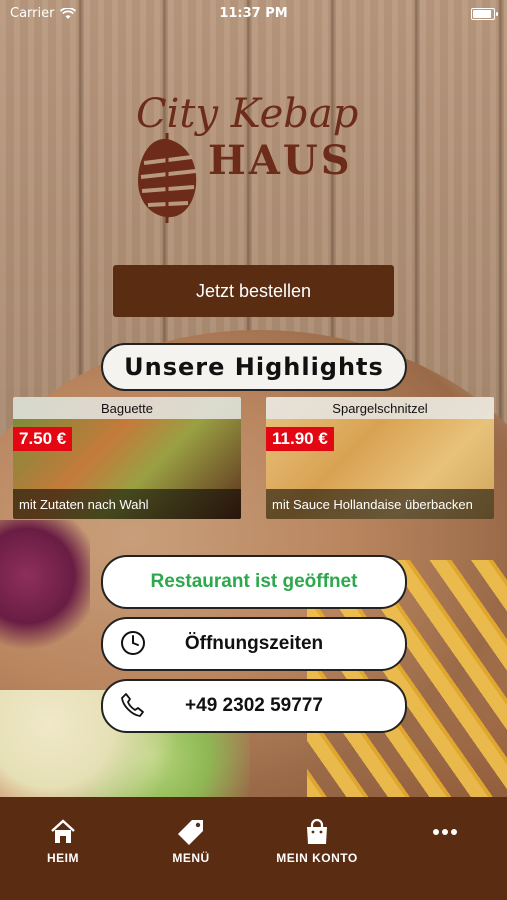  I want to click on tab-label: MENÜ, so click(191, 858).